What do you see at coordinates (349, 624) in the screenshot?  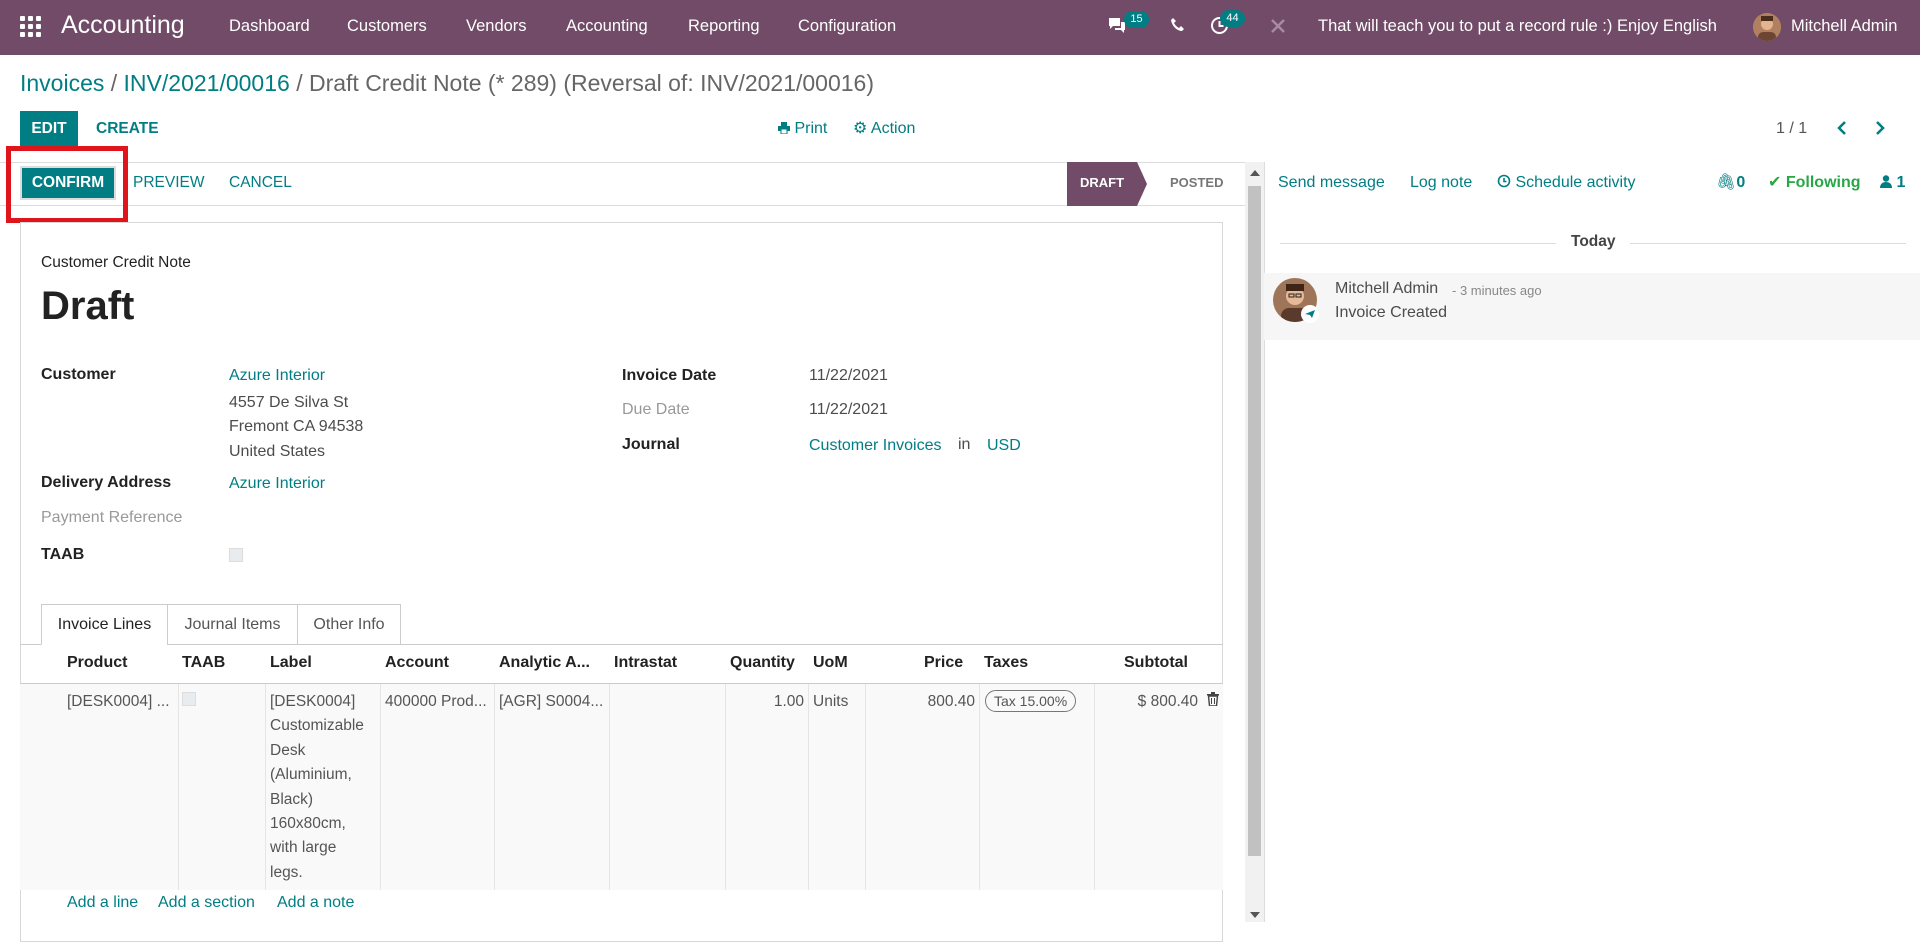 I see `tab-other-info: Other Info` at bounding box center [349, 624].